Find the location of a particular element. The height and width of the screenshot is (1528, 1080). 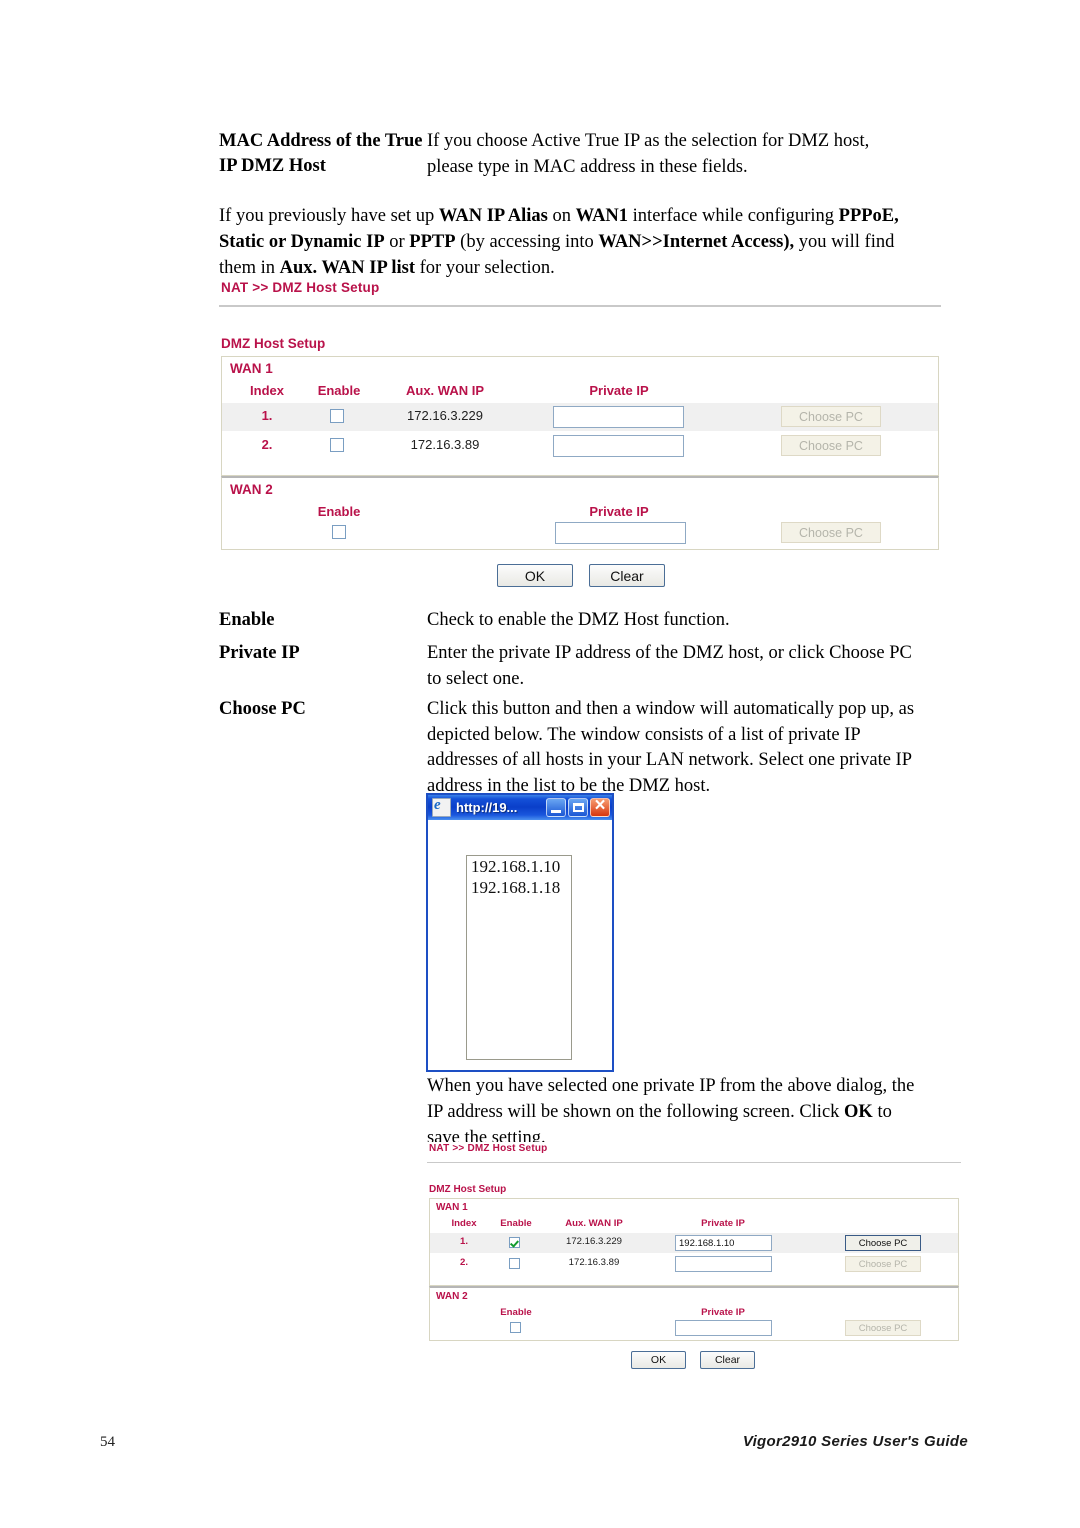

breadcrumb-divider is located at coordinates (694, 1162).